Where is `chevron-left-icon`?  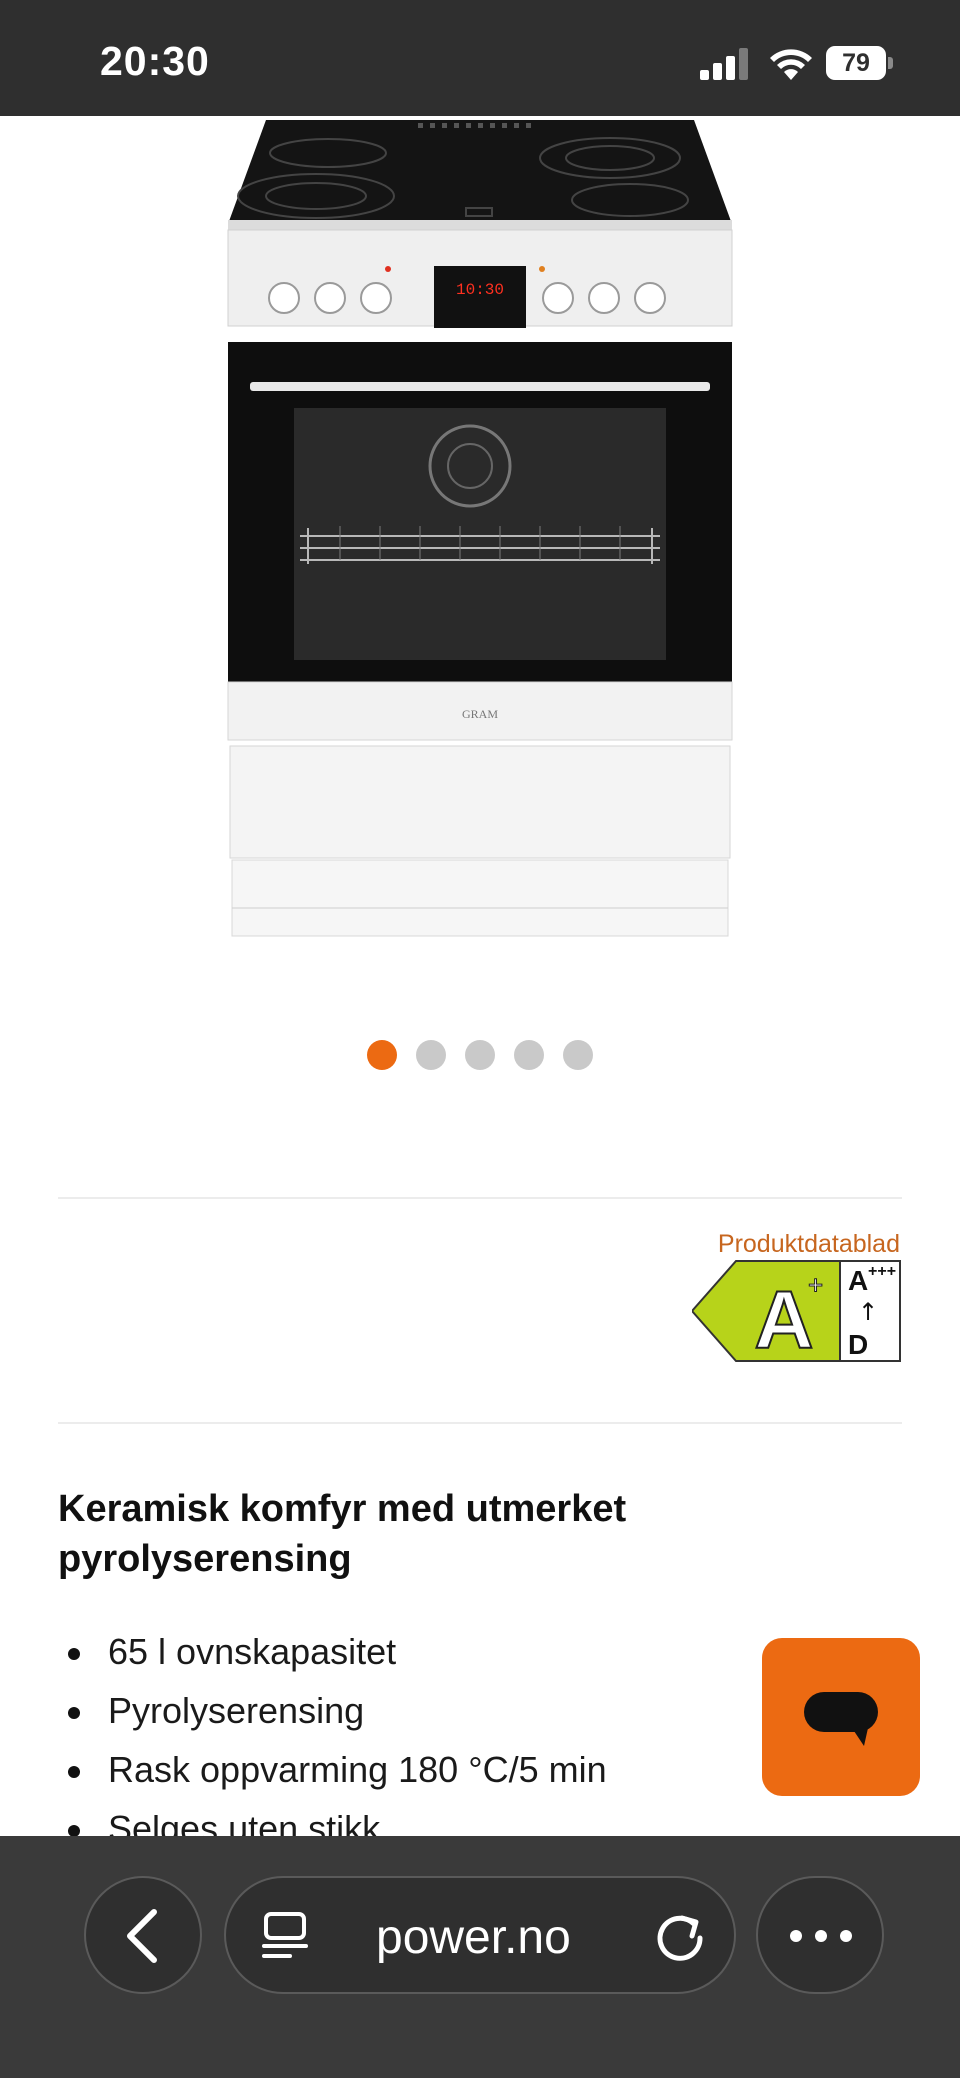 chevron-left-icon is located at coordinates (142, 1936).